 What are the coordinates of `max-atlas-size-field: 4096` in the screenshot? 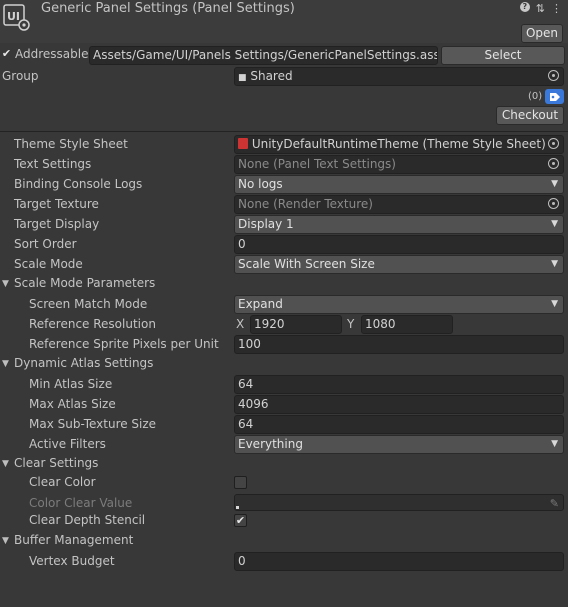 It's located at (399, 404).